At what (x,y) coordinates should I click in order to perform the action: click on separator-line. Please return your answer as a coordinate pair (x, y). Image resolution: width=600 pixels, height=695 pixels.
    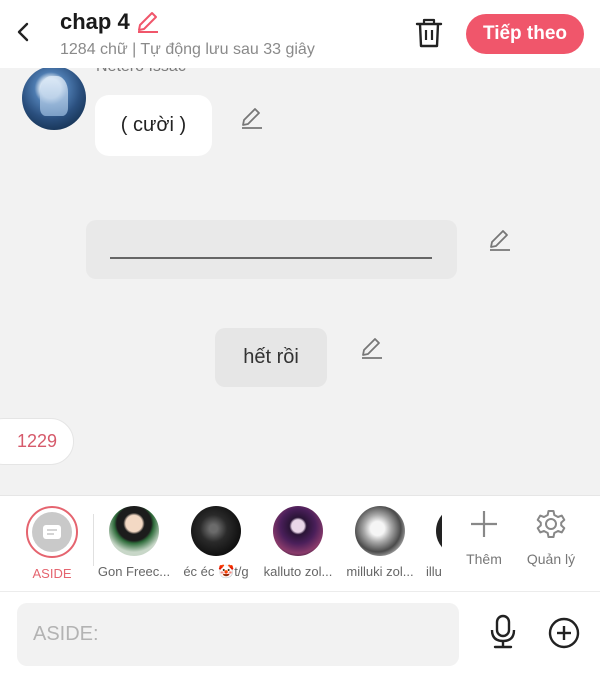
    Looking at the image, I should click on (271, 258).